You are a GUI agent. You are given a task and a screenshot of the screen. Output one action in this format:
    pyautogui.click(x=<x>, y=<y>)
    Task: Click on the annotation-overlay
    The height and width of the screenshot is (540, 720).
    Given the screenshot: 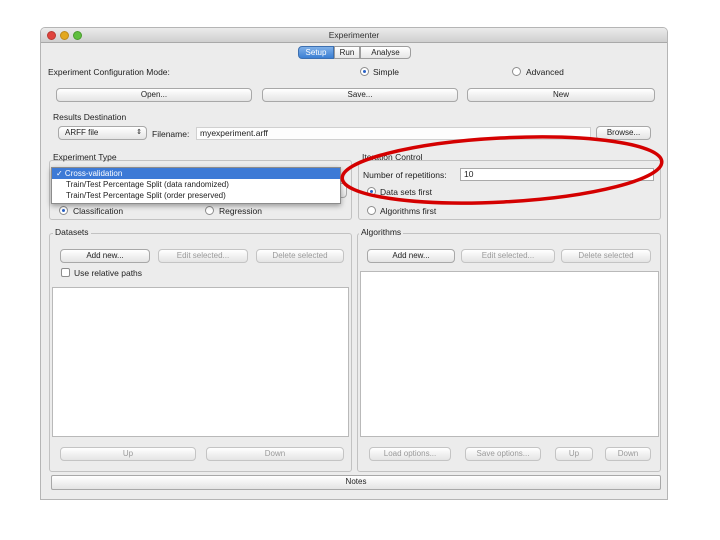 What is the action you would take?
    pyautogui.click(x=502, y=170)
    